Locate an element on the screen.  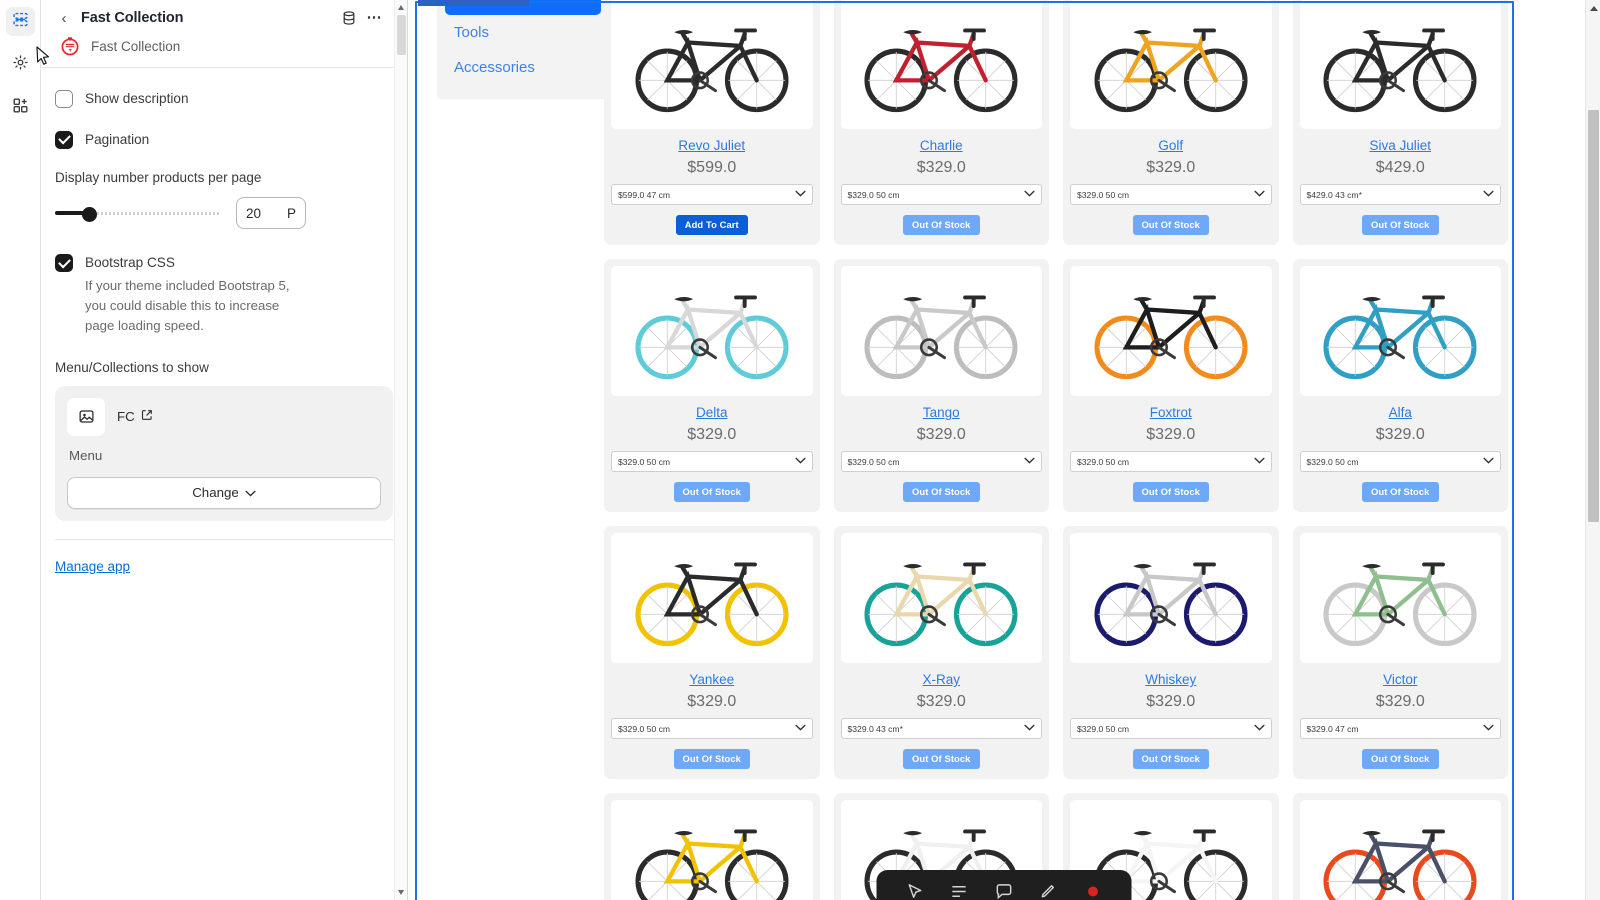
preview-scrollbar is located at coordinates (1592, 450).